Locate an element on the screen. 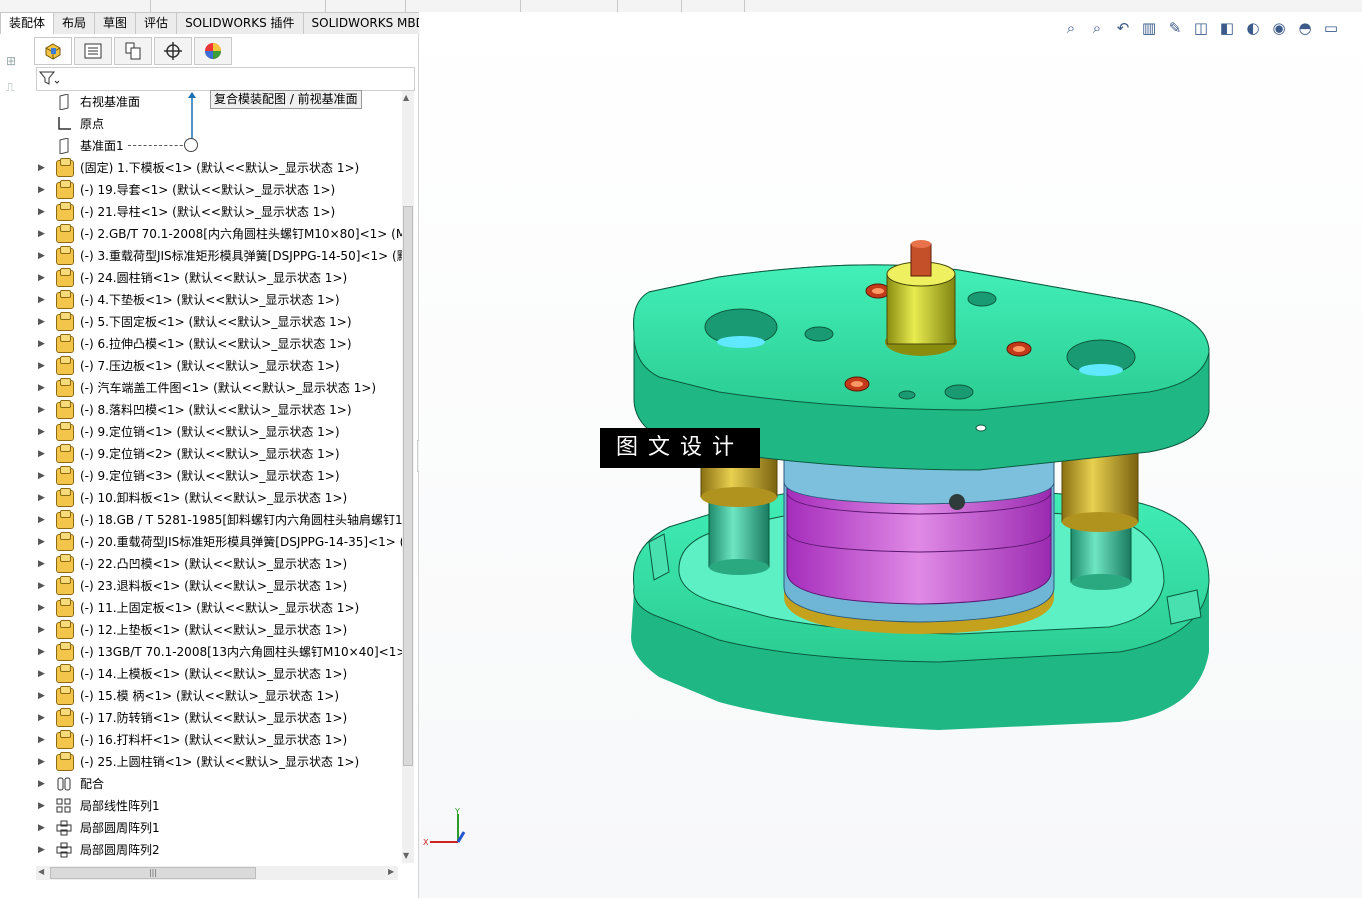 The height and width of the screenshot is (898, 1362). tree-item-component: ▶ (-) 21.导柱<1> (默认<<默认>_显示状态 1>) is located at coordinates (219, 212).